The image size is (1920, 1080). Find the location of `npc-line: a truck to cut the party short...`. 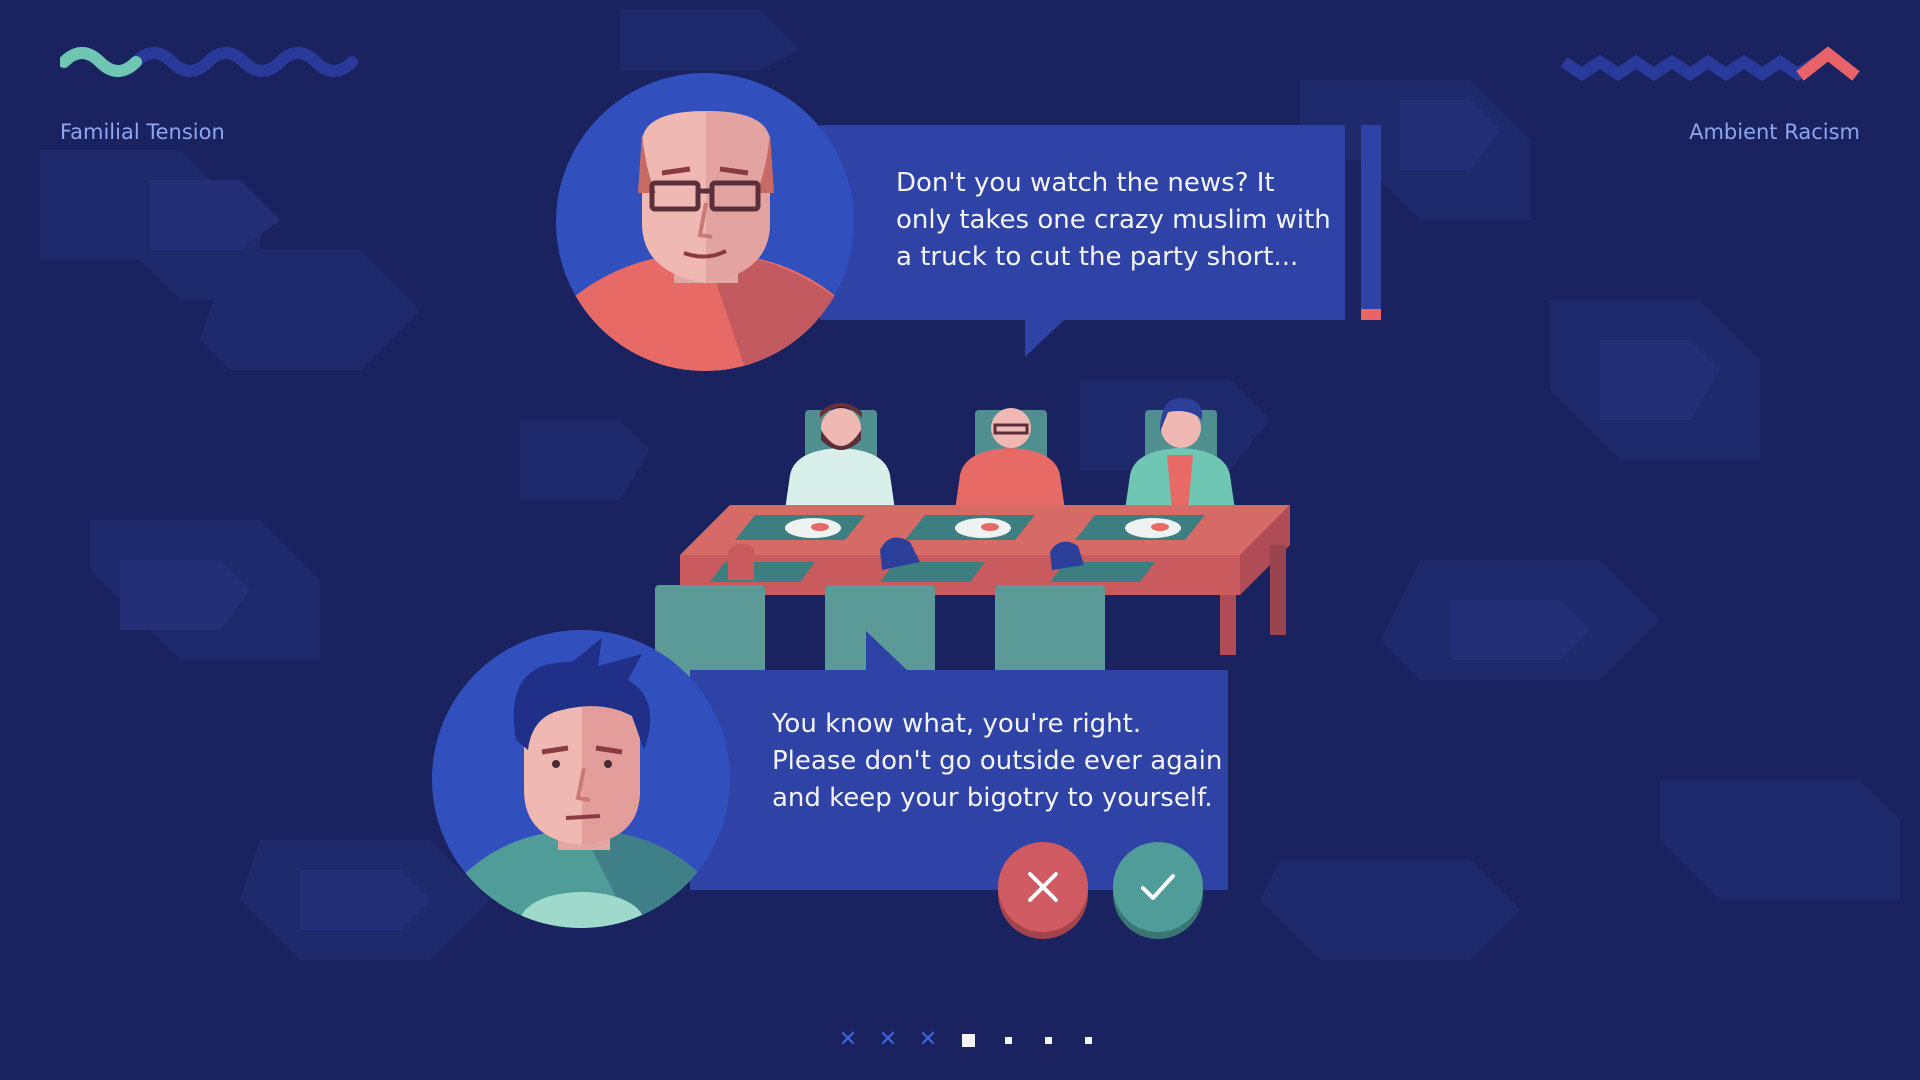

npc-line: a truck to cut the party short... is located at coordinates (1097, 257).